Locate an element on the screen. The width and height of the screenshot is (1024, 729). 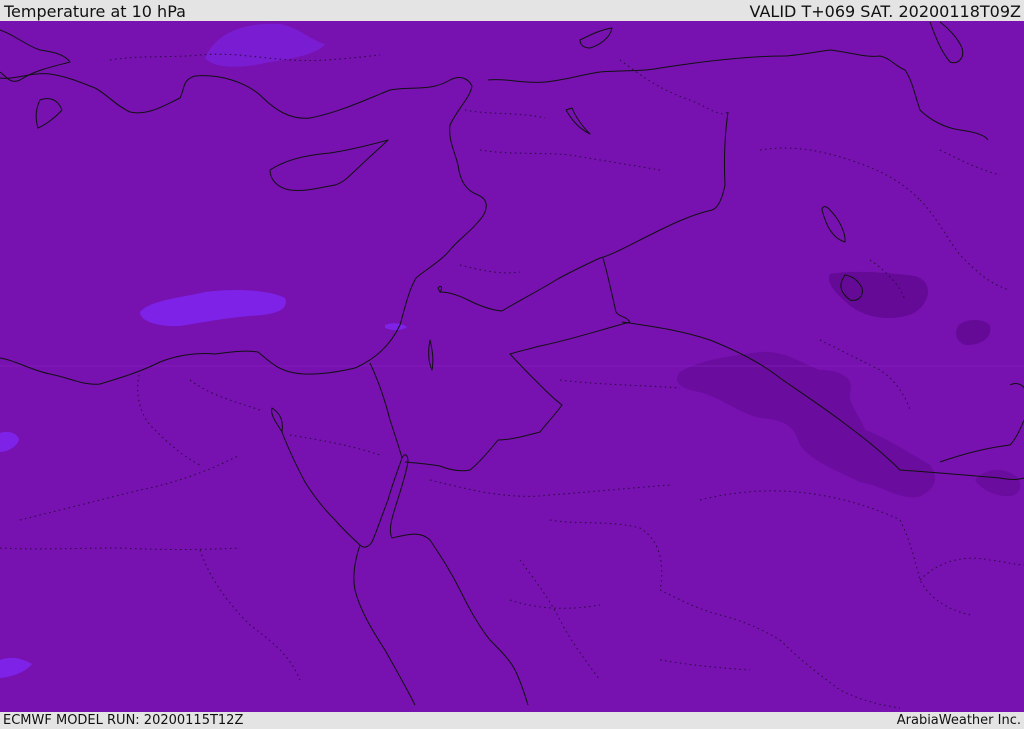
model-run: ECMWF MODEL RUN: 20200115T12Z is located at coordinates (123, 720).